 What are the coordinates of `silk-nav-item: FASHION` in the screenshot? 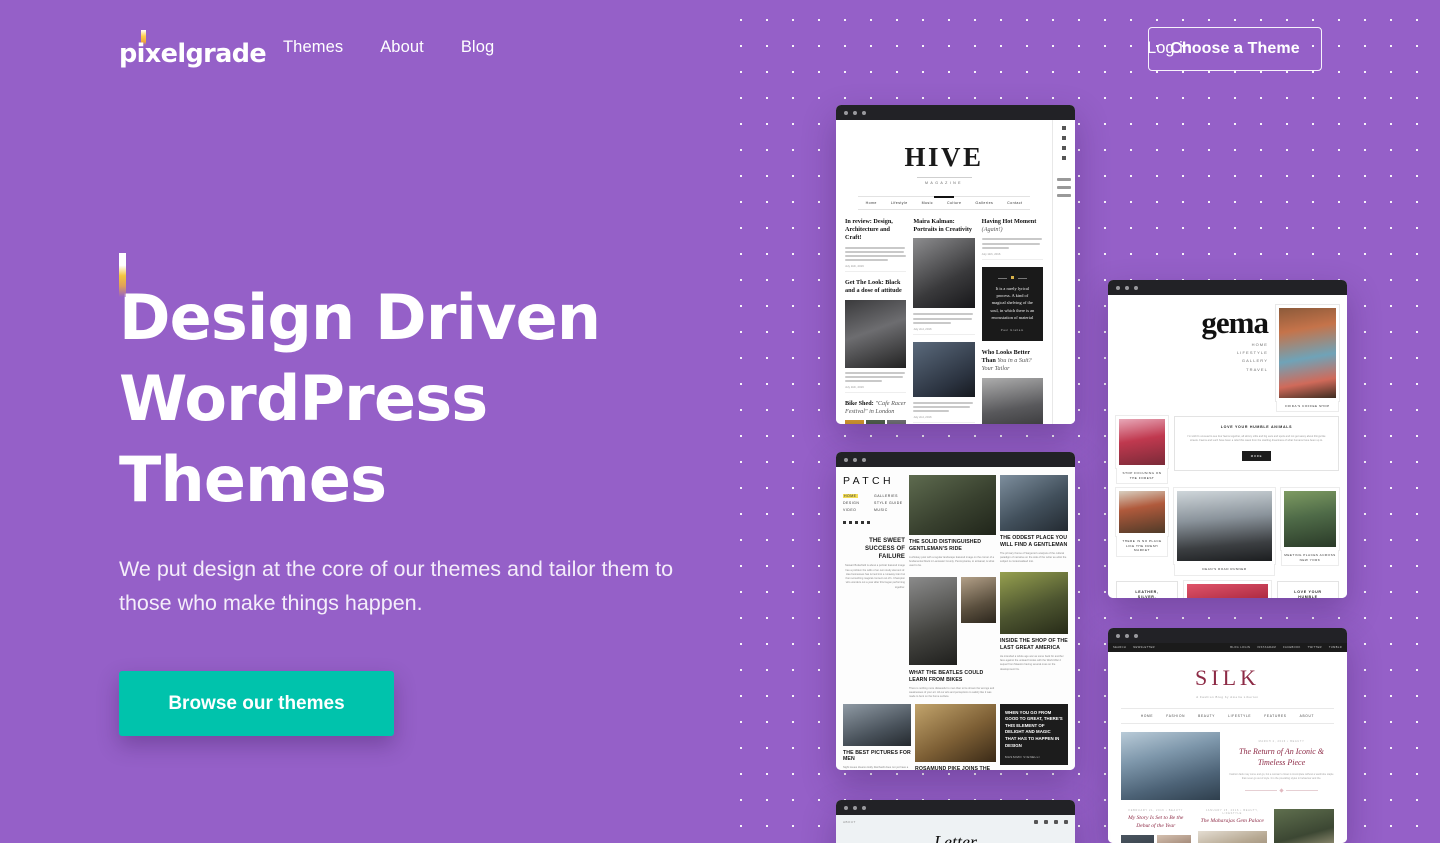 It's located at (1175, 716).